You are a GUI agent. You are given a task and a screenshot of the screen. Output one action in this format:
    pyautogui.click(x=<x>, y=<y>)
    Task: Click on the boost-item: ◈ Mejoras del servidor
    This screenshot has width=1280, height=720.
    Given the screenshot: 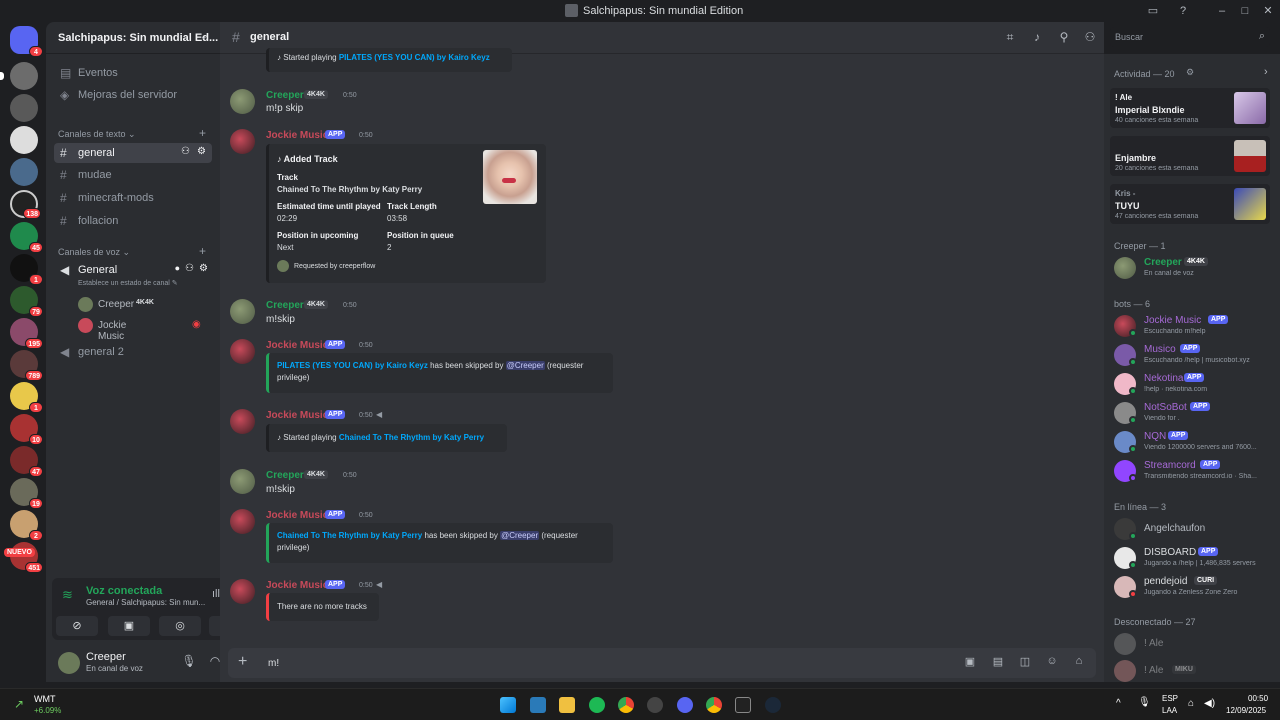 What is the action you would take?
    pyautogui.click(x=133, y=95)
    